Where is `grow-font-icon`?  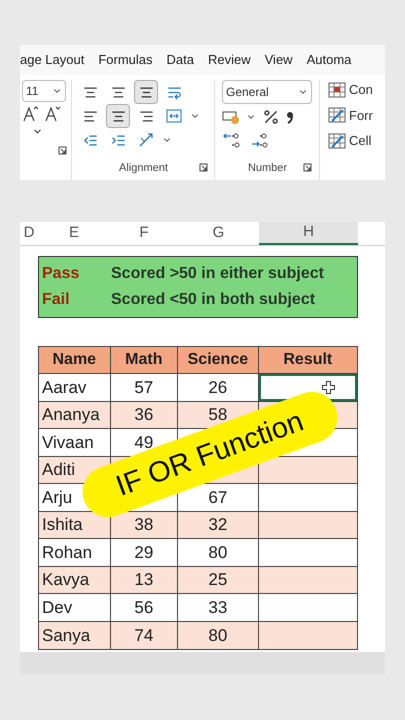
grow-font-icon is located at coordinates (30, 114).